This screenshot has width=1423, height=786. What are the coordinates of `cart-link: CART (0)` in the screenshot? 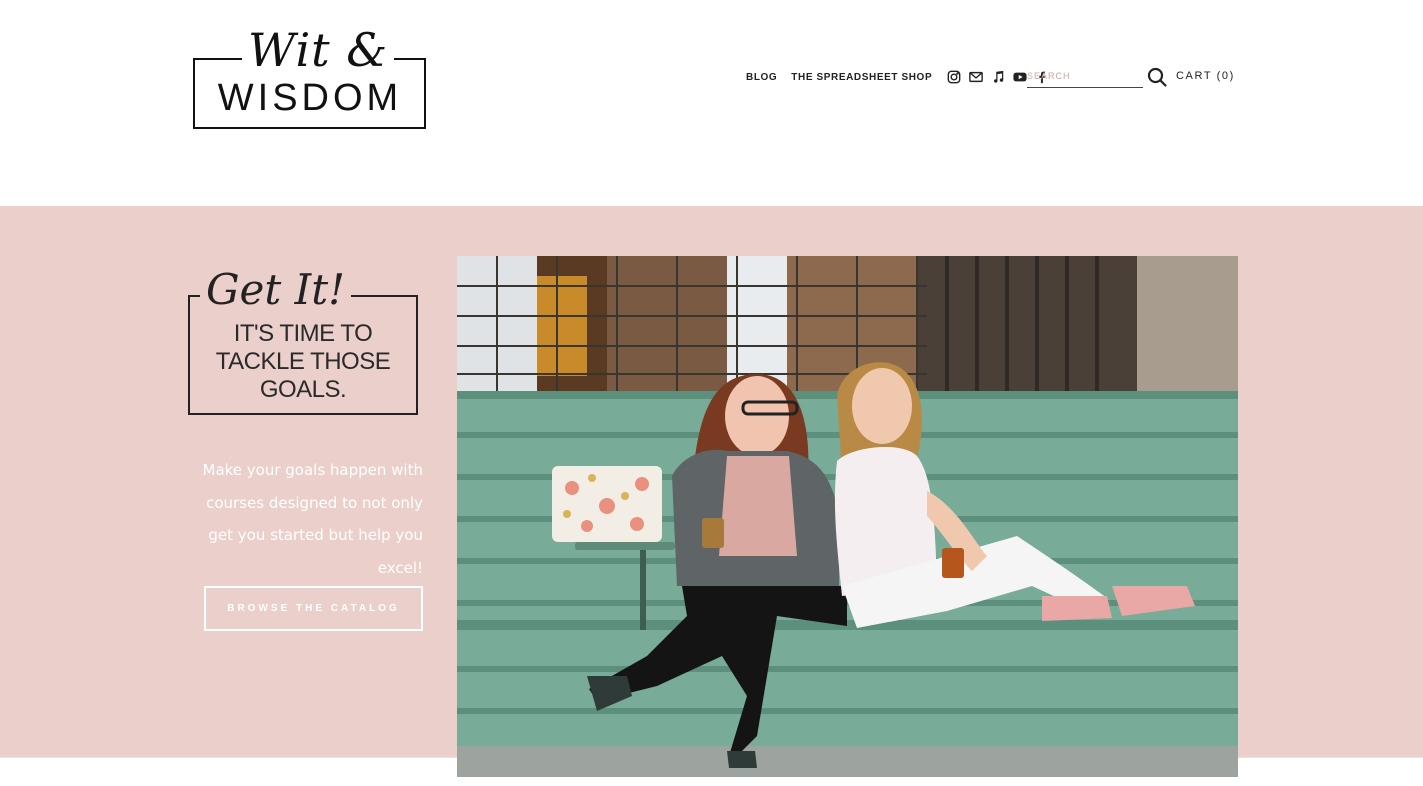 It's located at (1205, 76).